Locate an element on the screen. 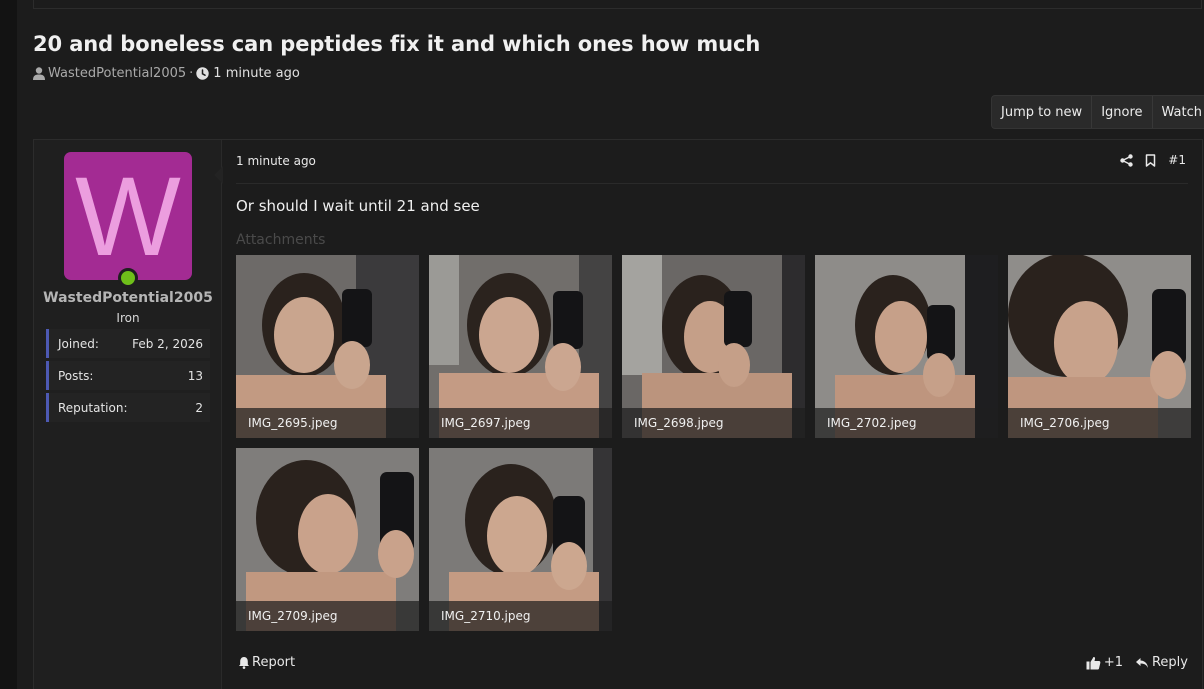  stat-joined: Joined: Feb 2, 2026 is located at coordinates (128, 343).